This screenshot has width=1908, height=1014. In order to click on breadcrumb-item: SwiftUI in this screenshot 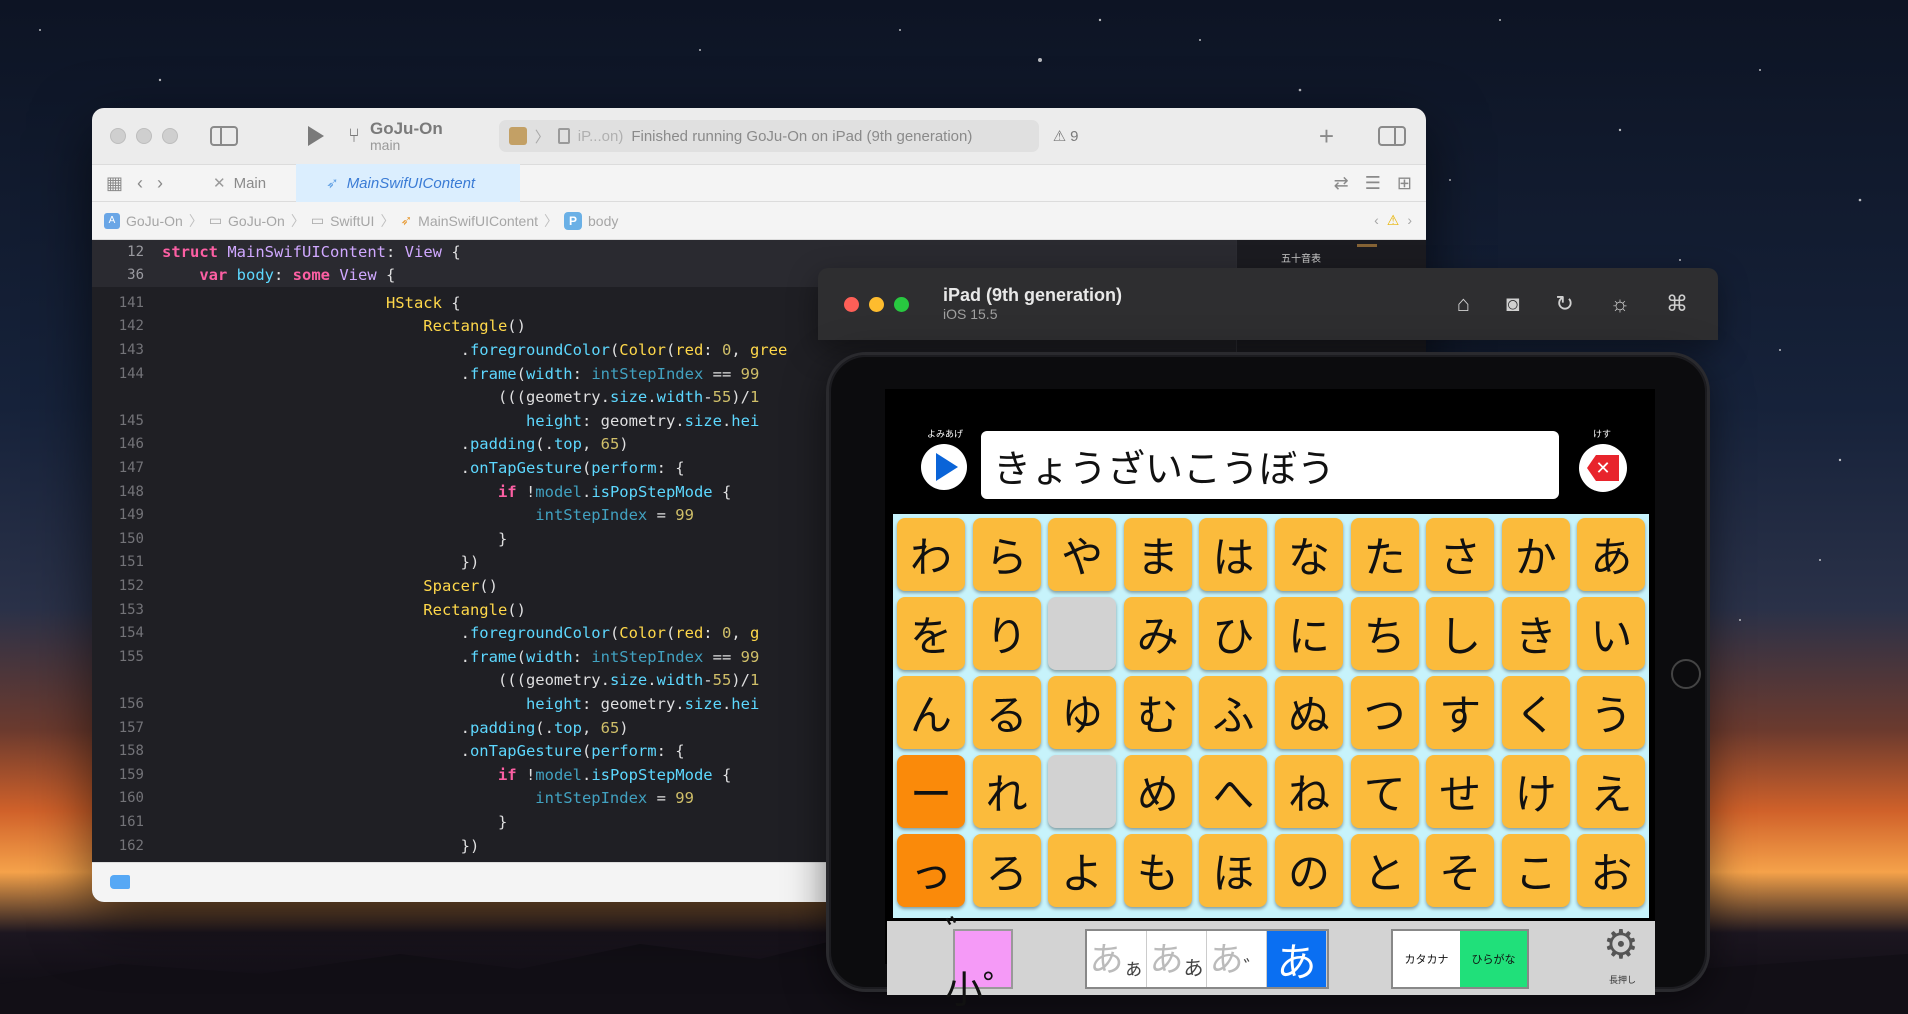, I will do `click(352, 221)`.